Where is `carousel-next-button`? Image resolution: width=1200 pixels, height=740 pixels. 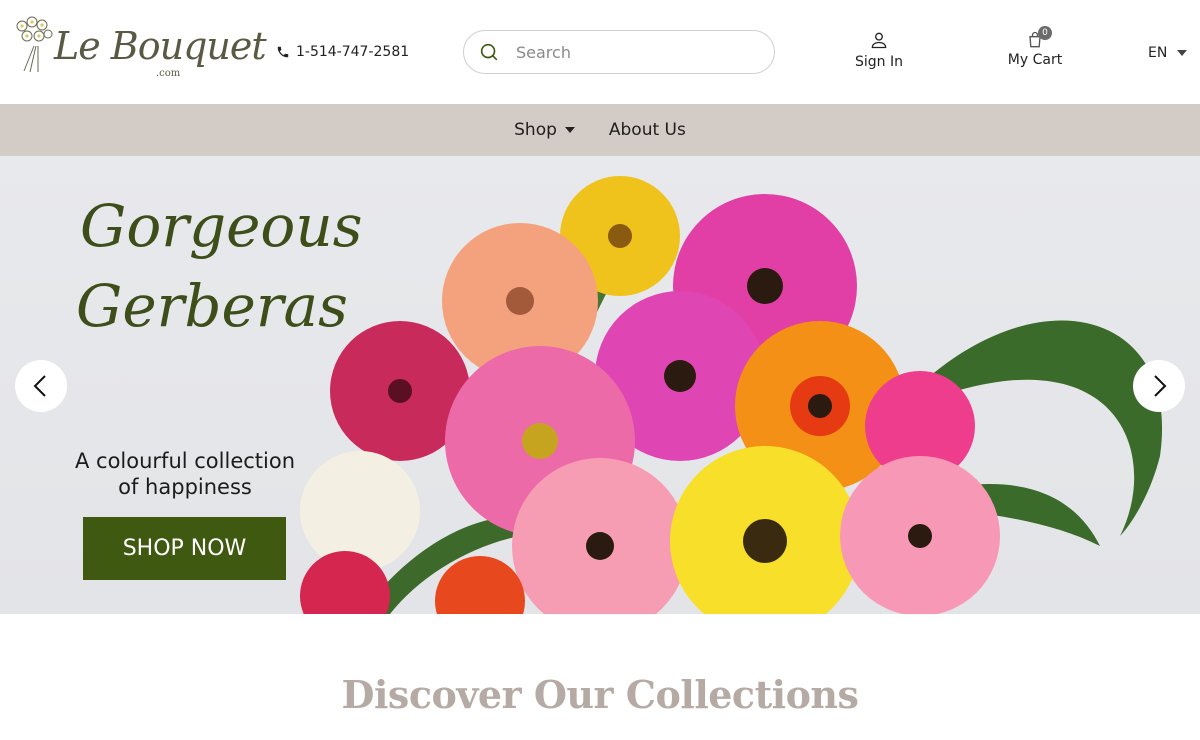 carousel-next-button is located at coordinates (1159, 386).